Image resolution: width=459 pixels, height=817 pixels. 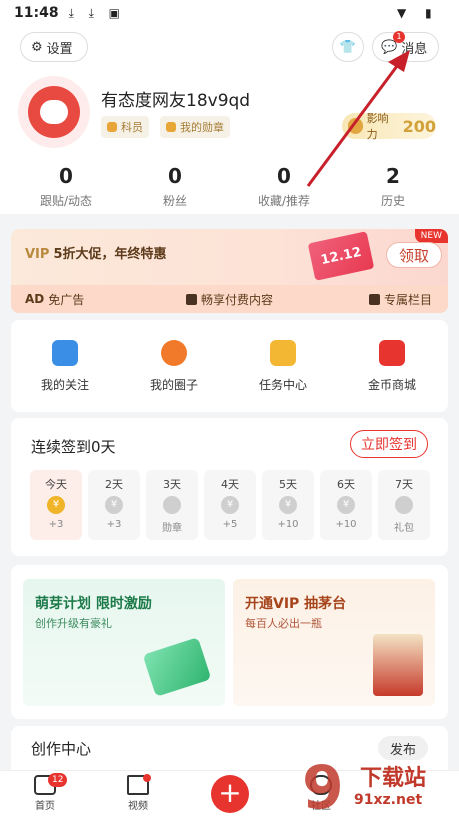 What do you see at coordinates (283, 353) in the screenshot?
I see `checklist-icon` at bounding box center [283, 353].